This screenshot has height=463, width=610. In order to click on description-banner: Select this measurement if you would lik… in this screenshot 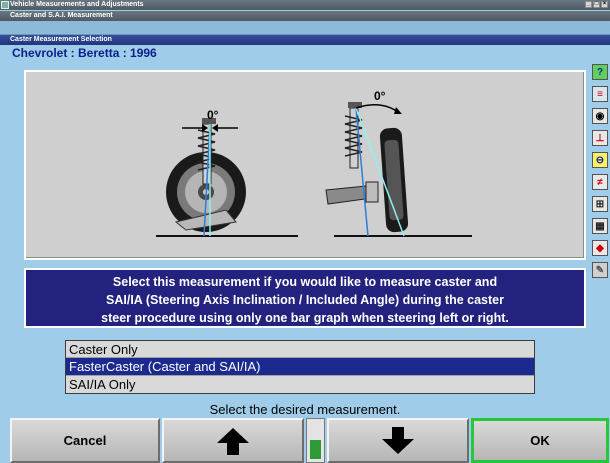, I will do `click(305, 298)`.